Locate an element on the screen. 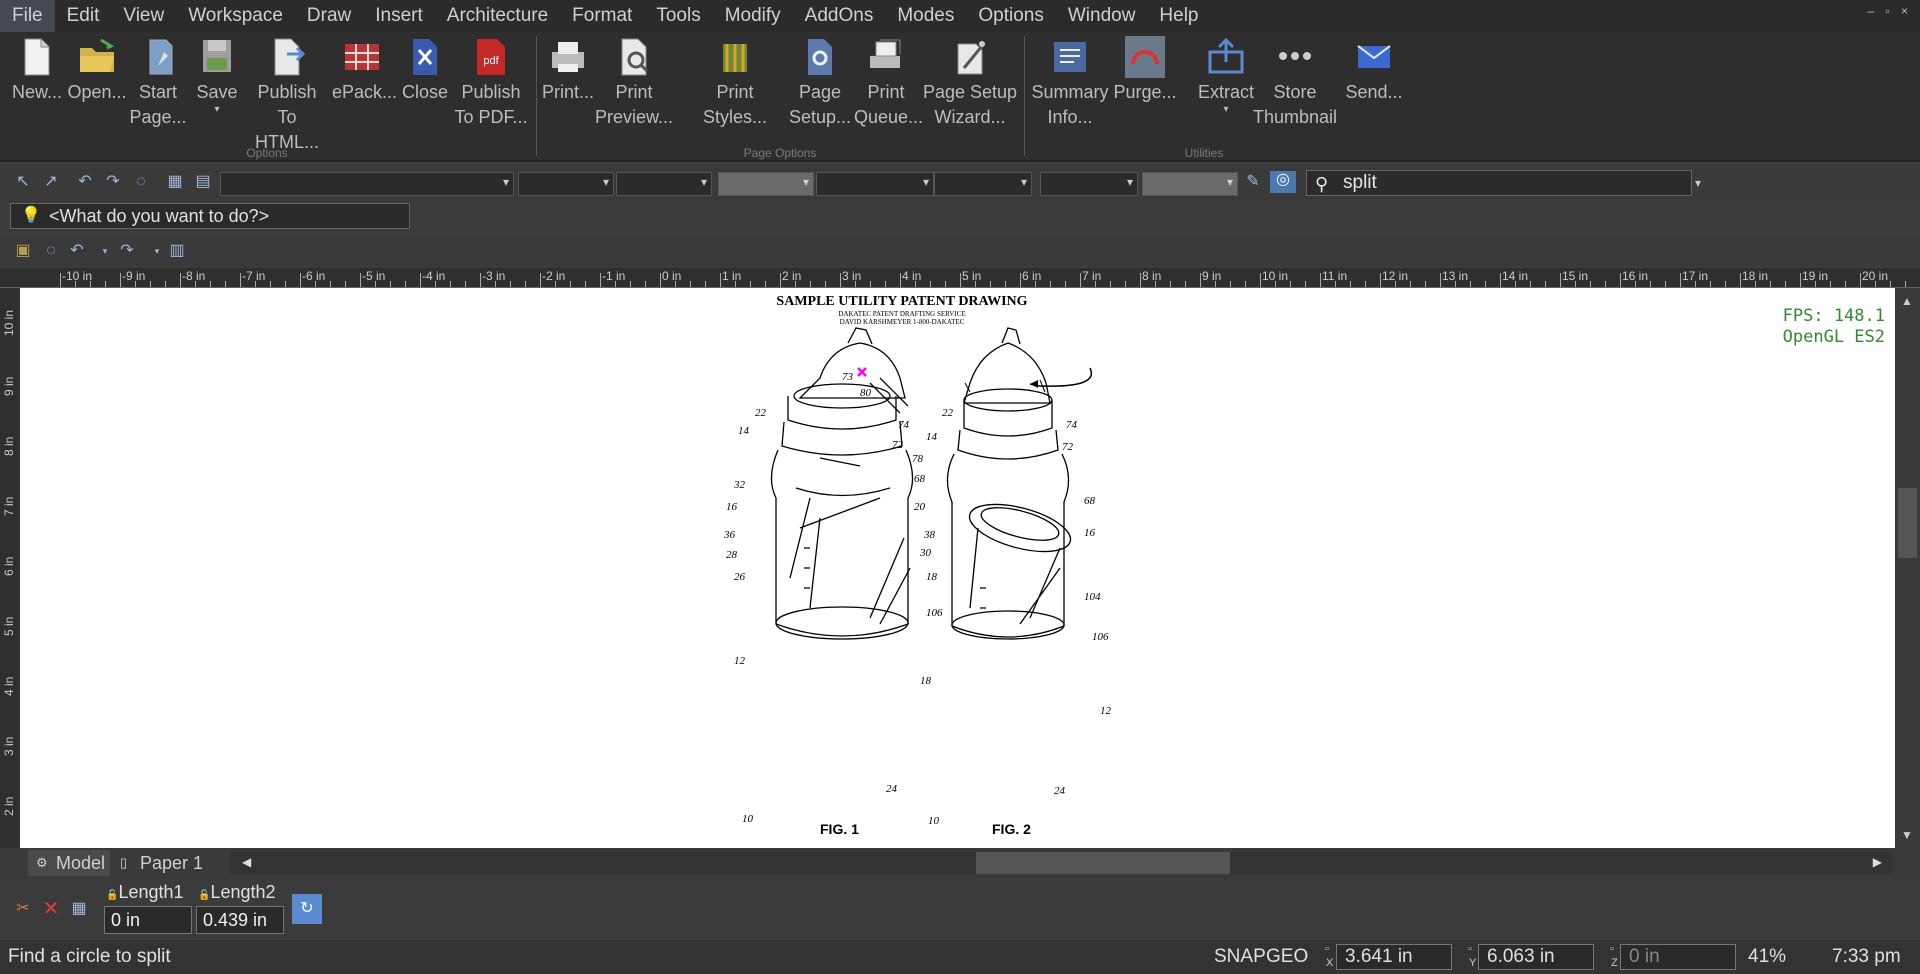 The height and width of the screenshot is (974, 1920). layer-combo is located at coordinates (367, 184).